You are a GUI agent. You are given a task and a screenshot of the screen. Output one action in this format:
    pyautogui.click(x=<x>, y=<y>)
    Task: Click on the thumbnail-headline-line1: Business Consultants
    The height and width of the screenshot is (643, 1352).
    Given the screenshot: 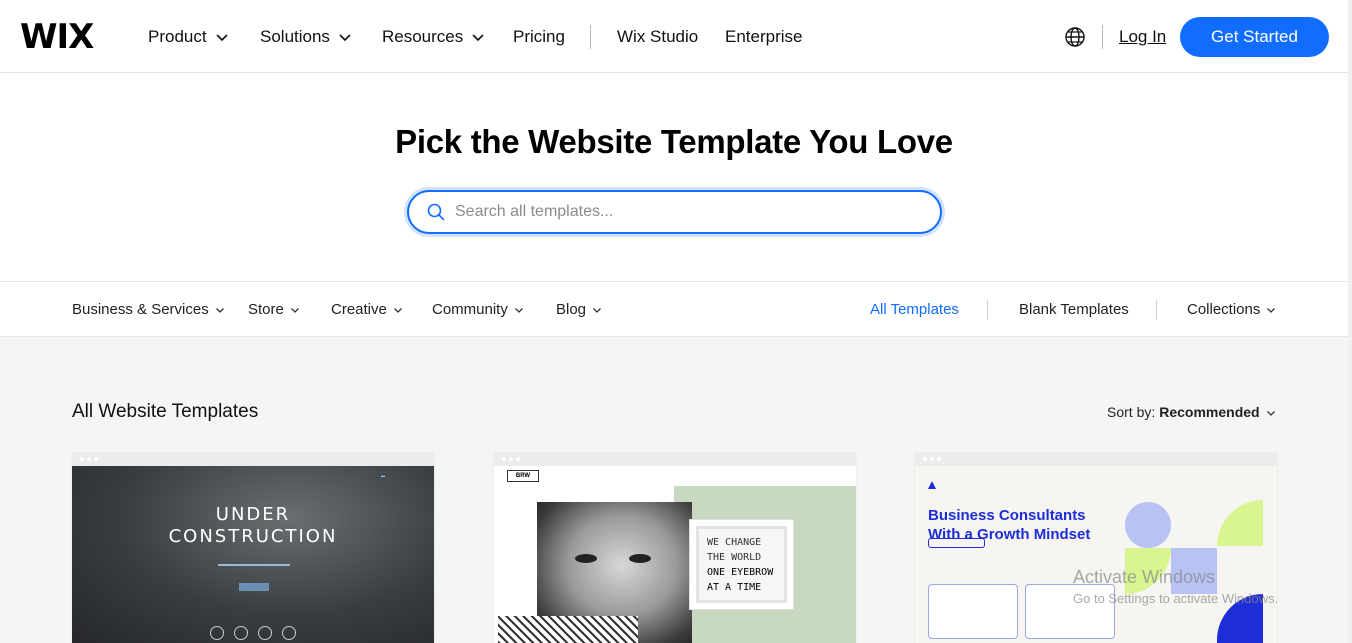 What is the action you would take?
    pyautogui.click(x=1007, y=515)
    